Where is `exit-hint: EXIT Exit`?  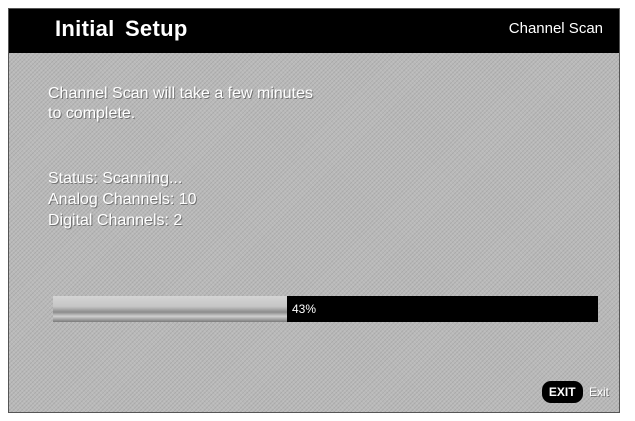 exit-hint: EXIT Exit is located at coordinates (575, 393).